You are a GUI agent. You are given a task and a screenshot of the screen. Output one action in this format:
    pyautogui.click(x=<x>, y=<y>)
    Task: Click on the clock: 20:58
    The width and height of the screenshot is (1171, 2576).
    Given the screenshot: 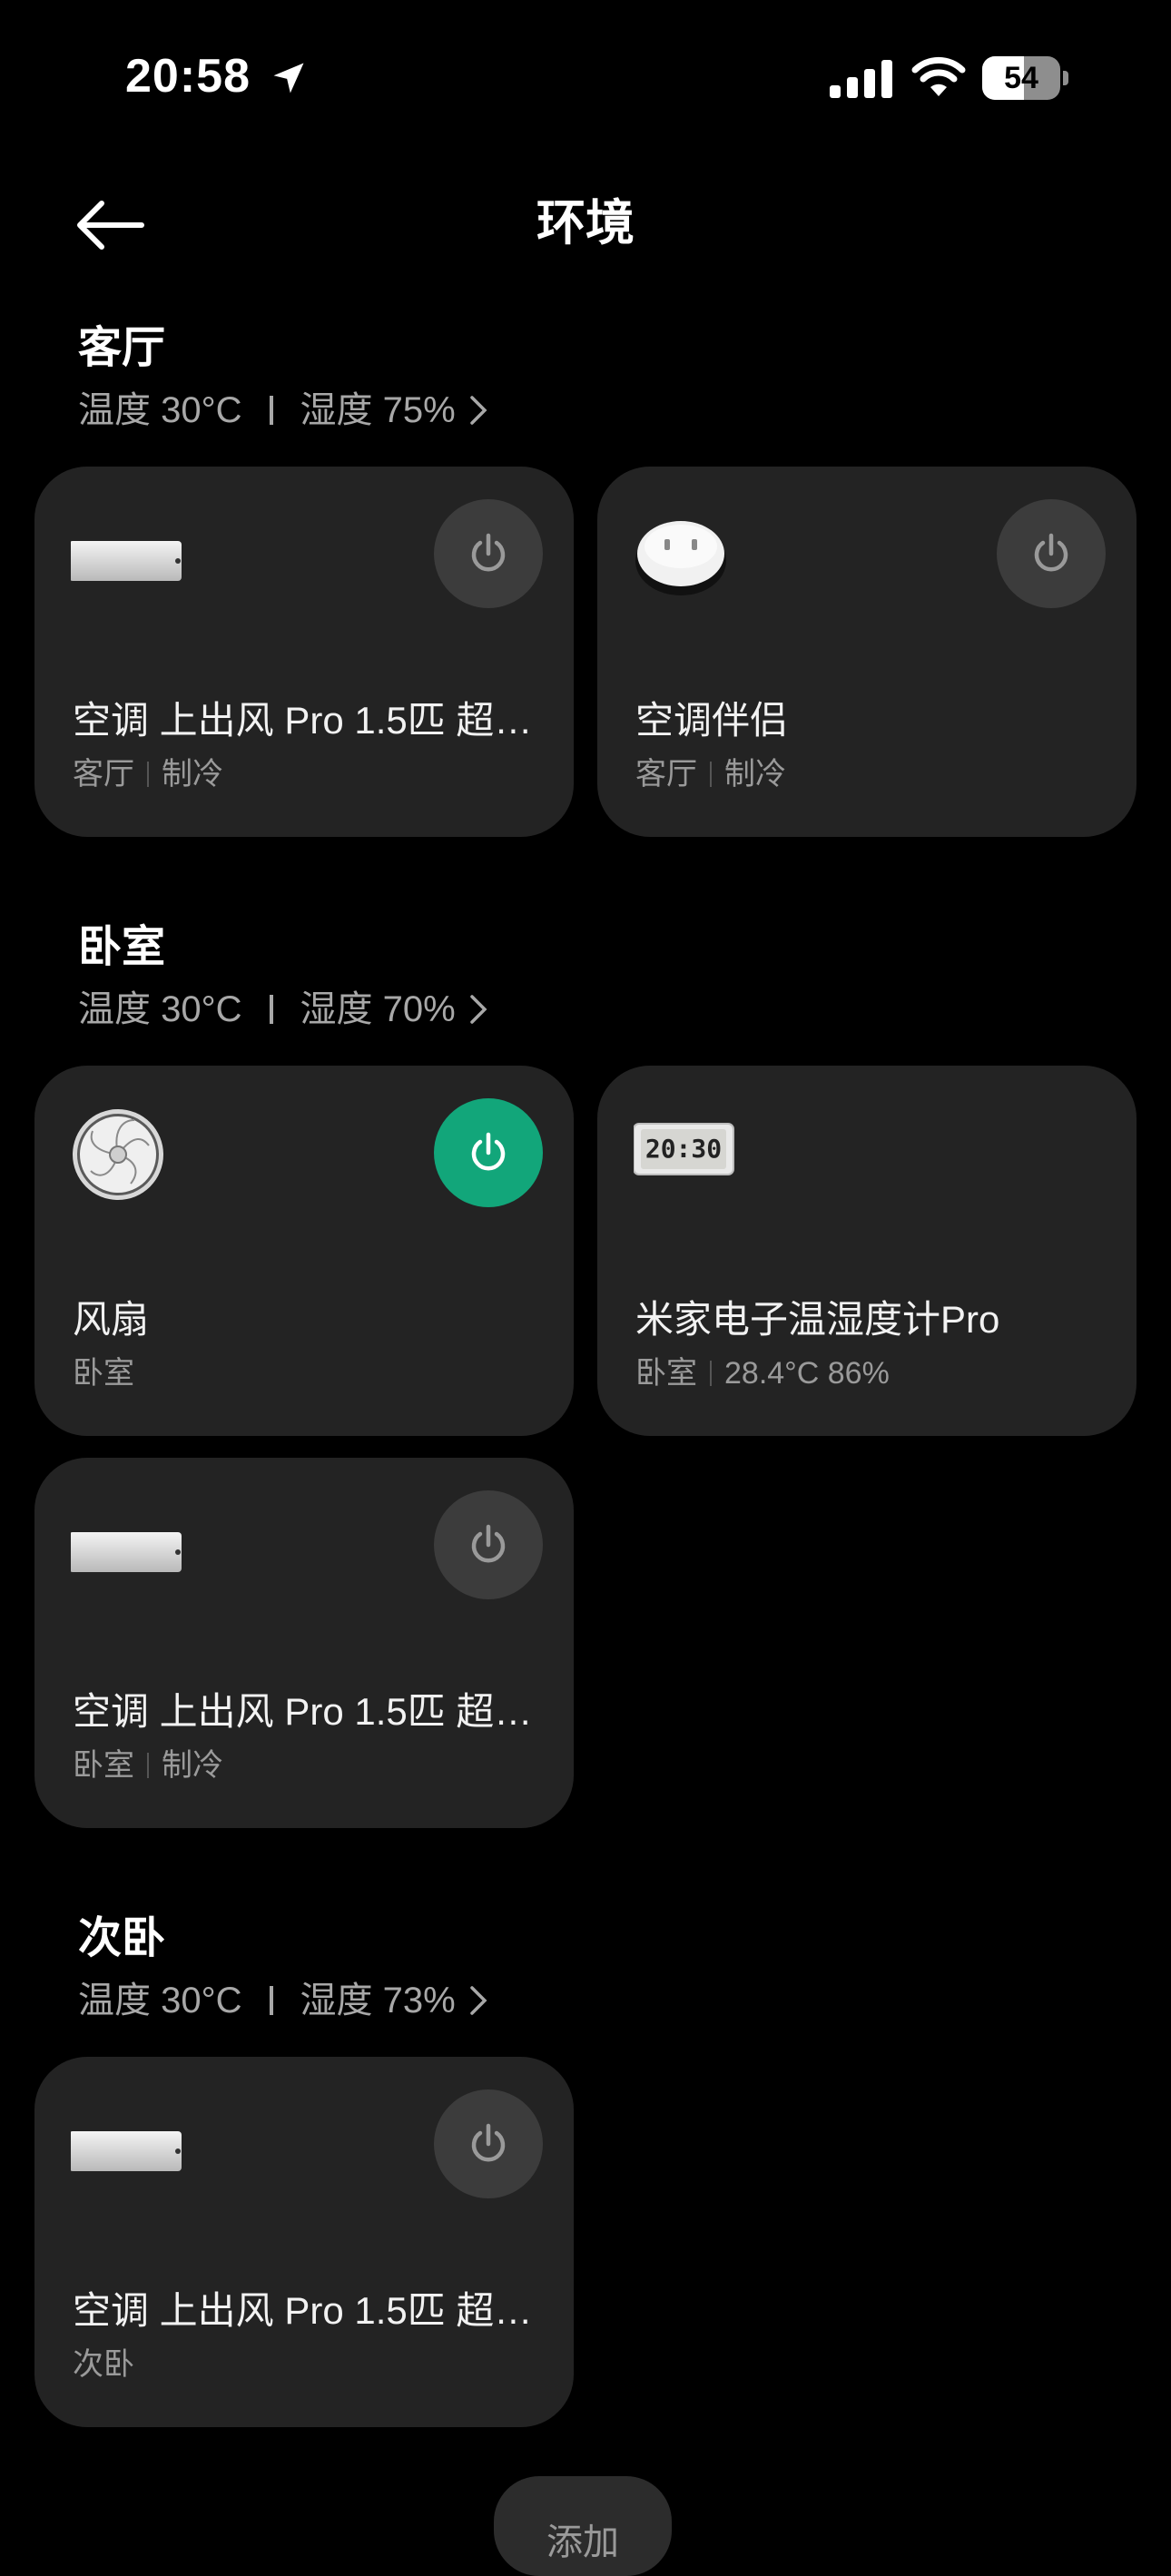 What is the action you would take?
    pyautogui.click(x=188, y=76)
    